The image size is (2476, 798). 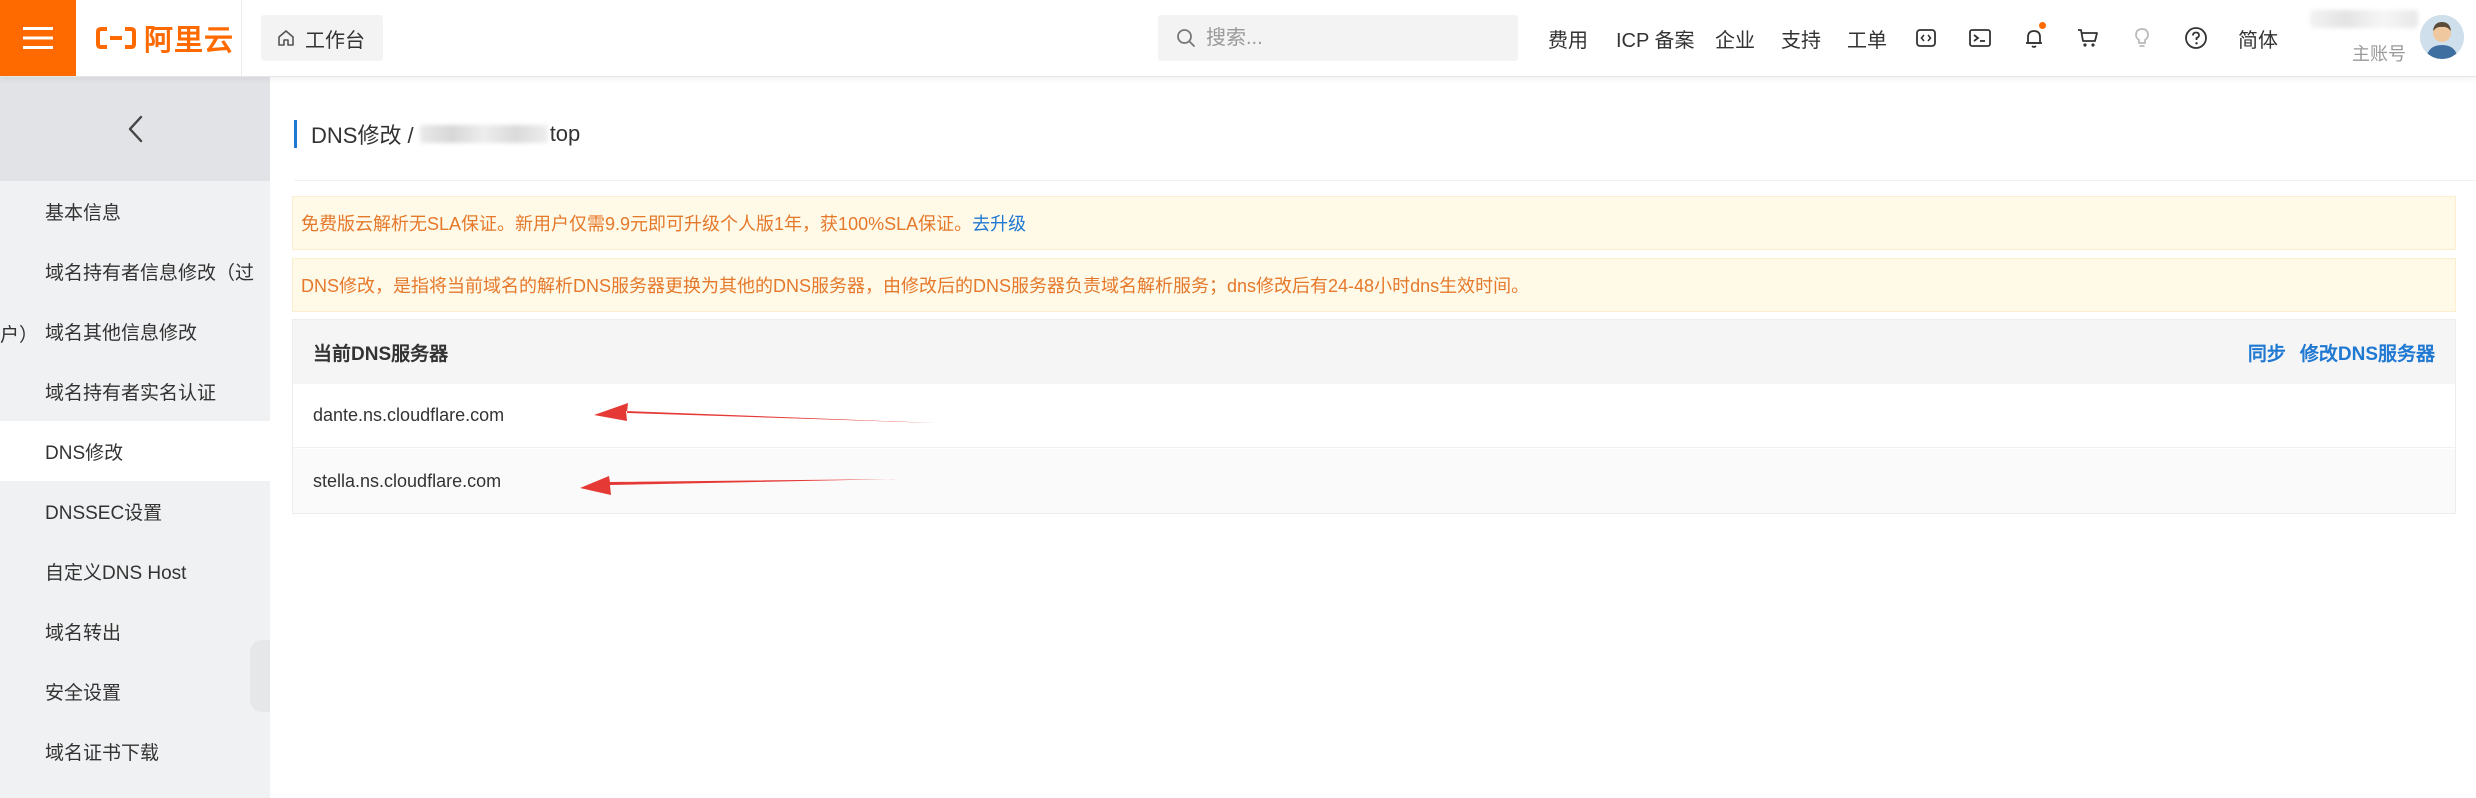 What do you see at coordinates (135, 691) in the screenshot?
I see `sidebar-item-security: 安全设置` at bounding box center [135, 691].